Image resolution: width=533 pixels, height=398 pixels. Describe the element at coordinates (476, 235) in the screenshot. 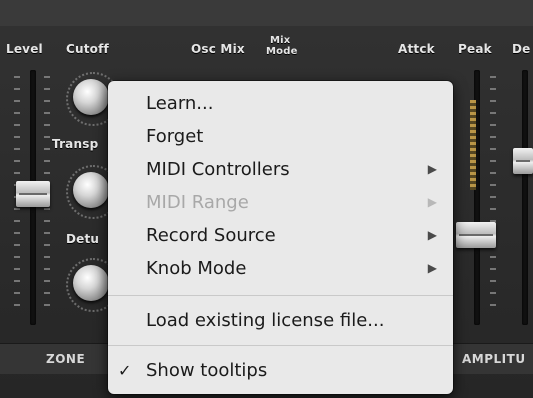

I see `peak-fader-handle` at that location.